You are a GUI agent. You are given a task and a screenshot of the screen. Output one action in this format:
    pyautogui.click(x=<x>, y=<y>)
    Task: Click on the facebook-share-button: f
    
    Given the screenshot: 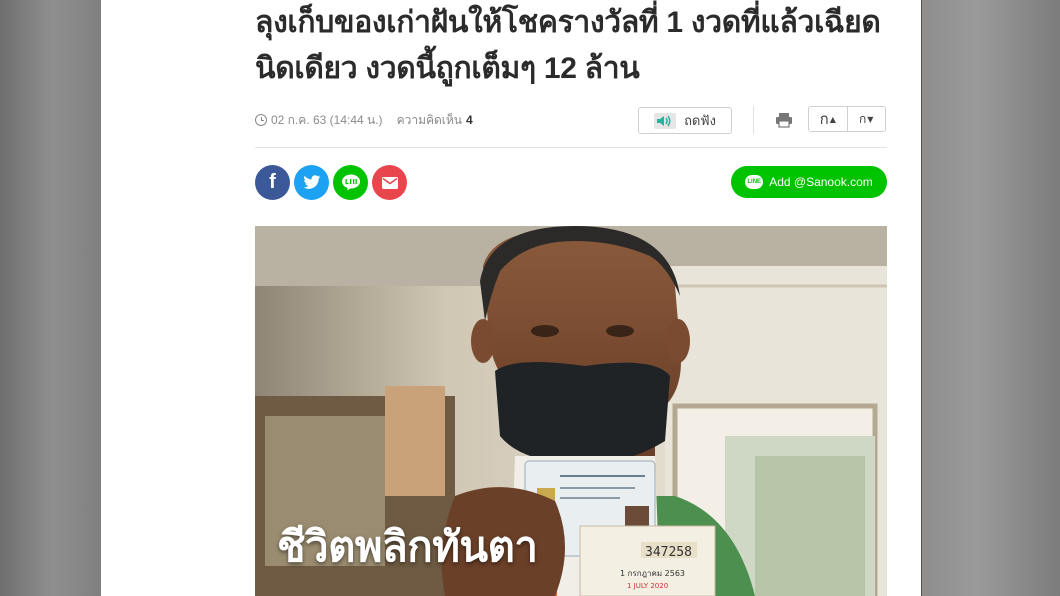 What is the action you would take?
    pyautogui.click(x=272, y=182)
    